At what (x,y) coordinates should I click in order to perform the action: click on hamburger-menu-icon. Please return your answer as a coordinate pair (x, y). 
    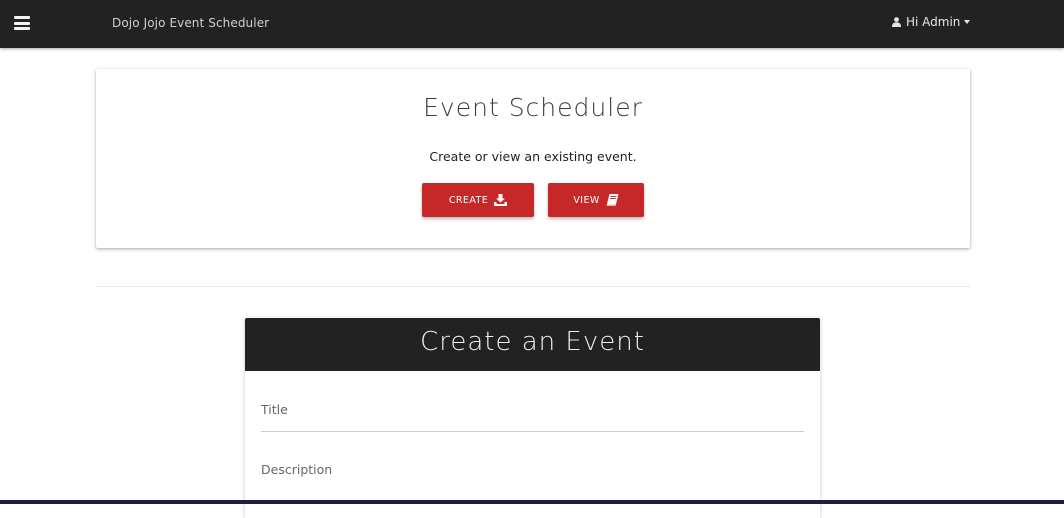
    Looking at the image, I should click on (22, 23).